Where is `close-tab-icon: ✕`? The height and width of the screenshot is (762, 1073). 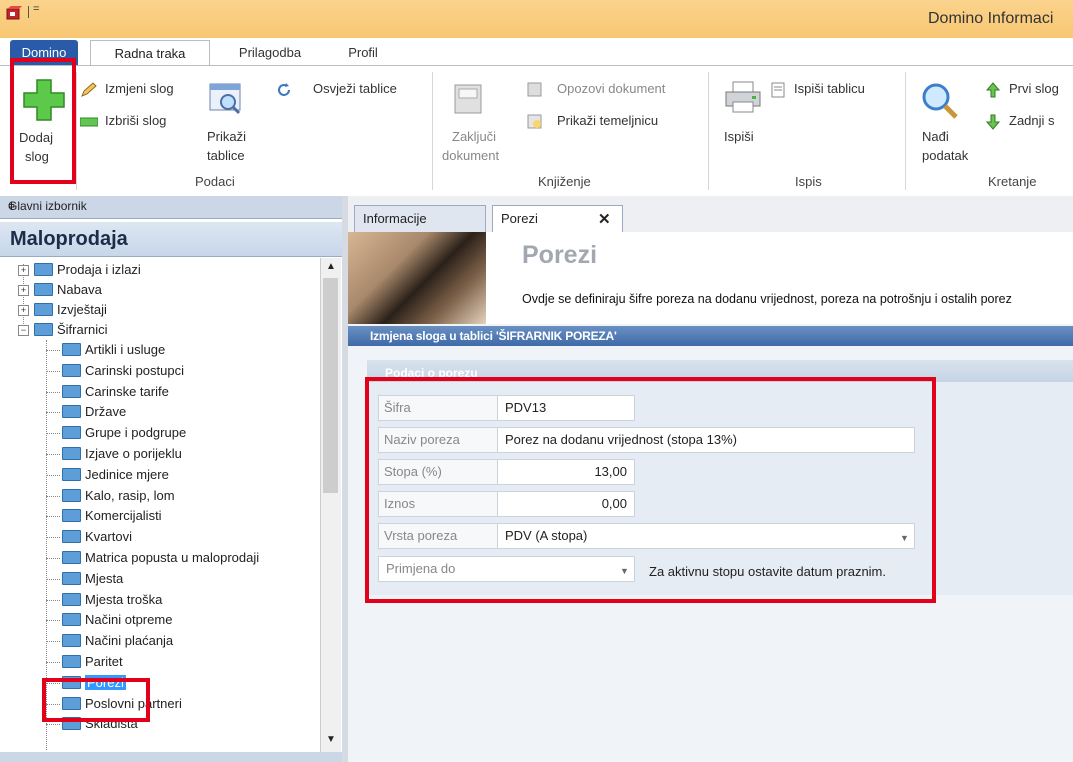
close-tab-icon: ✕ is located at coordinates (604, 219).